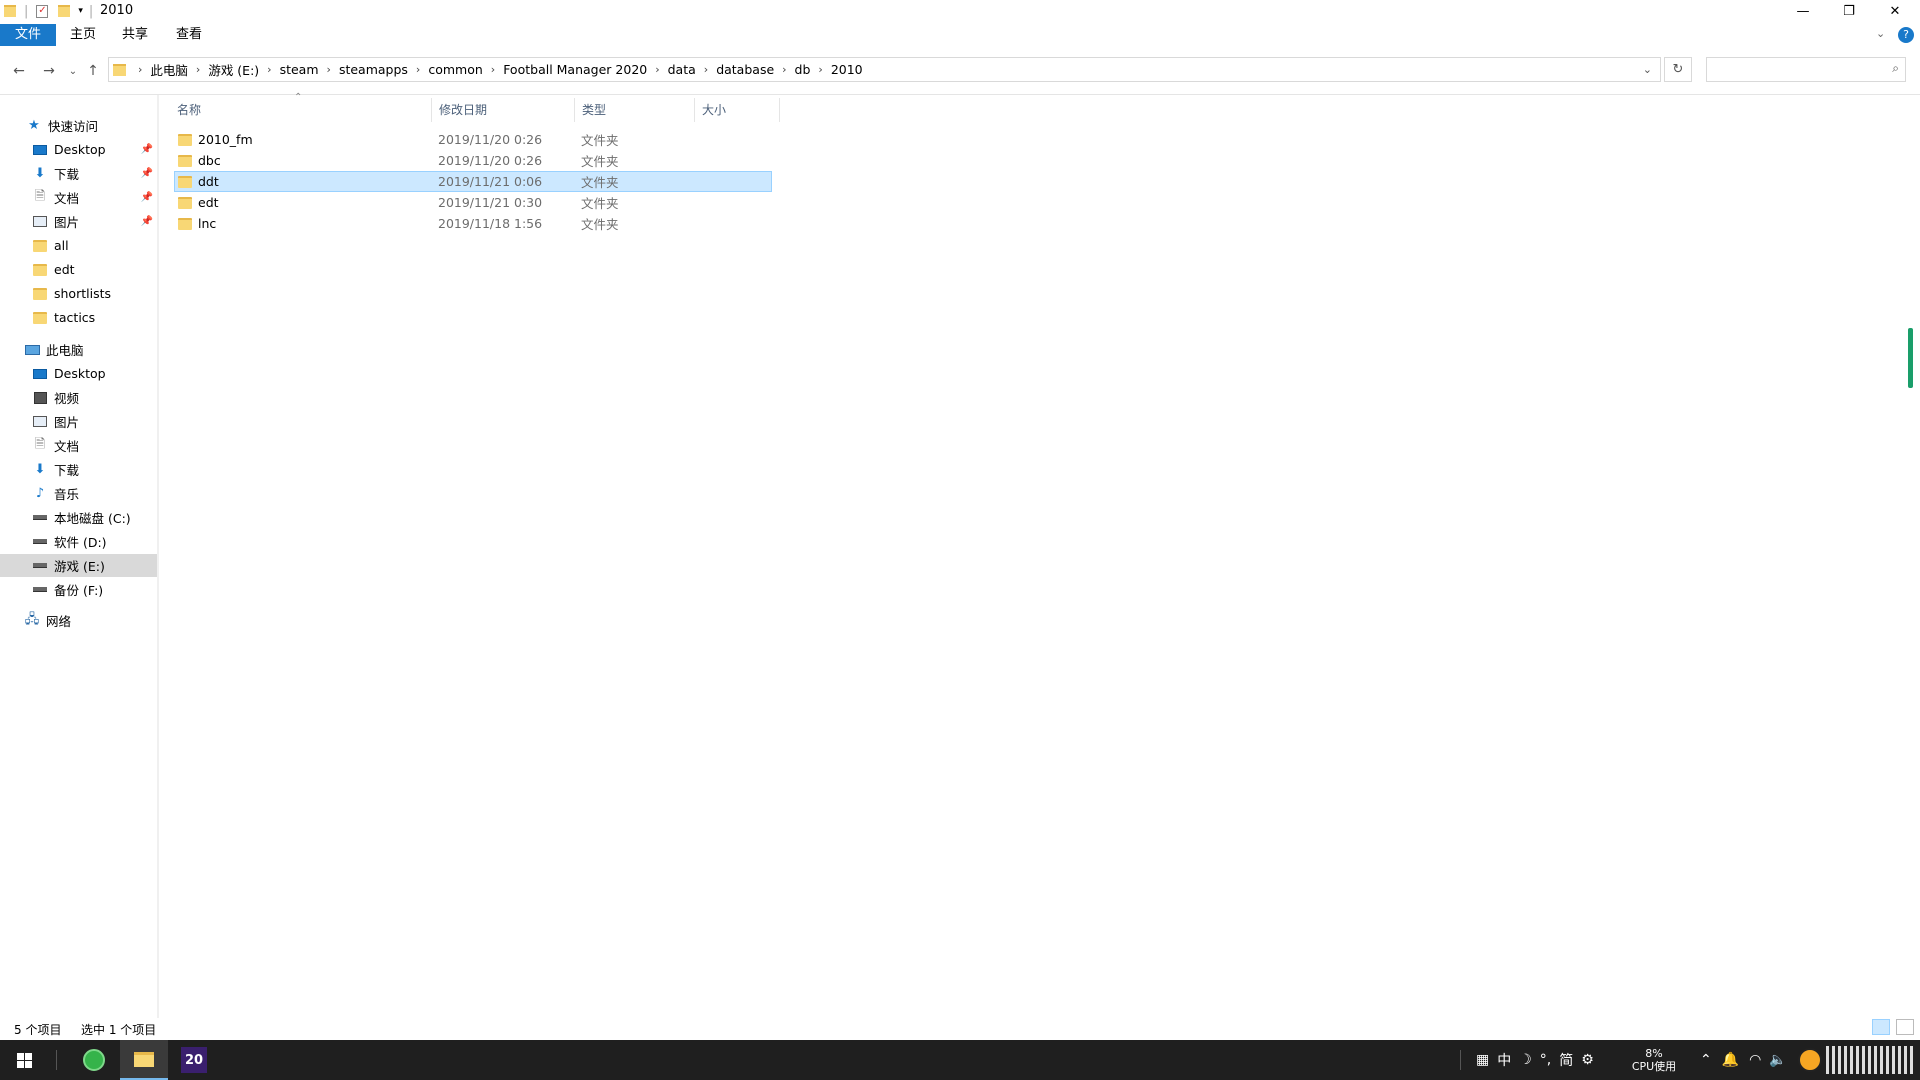  I want to click on notification-bell-icon: 🔔, so click(1730, 1060).